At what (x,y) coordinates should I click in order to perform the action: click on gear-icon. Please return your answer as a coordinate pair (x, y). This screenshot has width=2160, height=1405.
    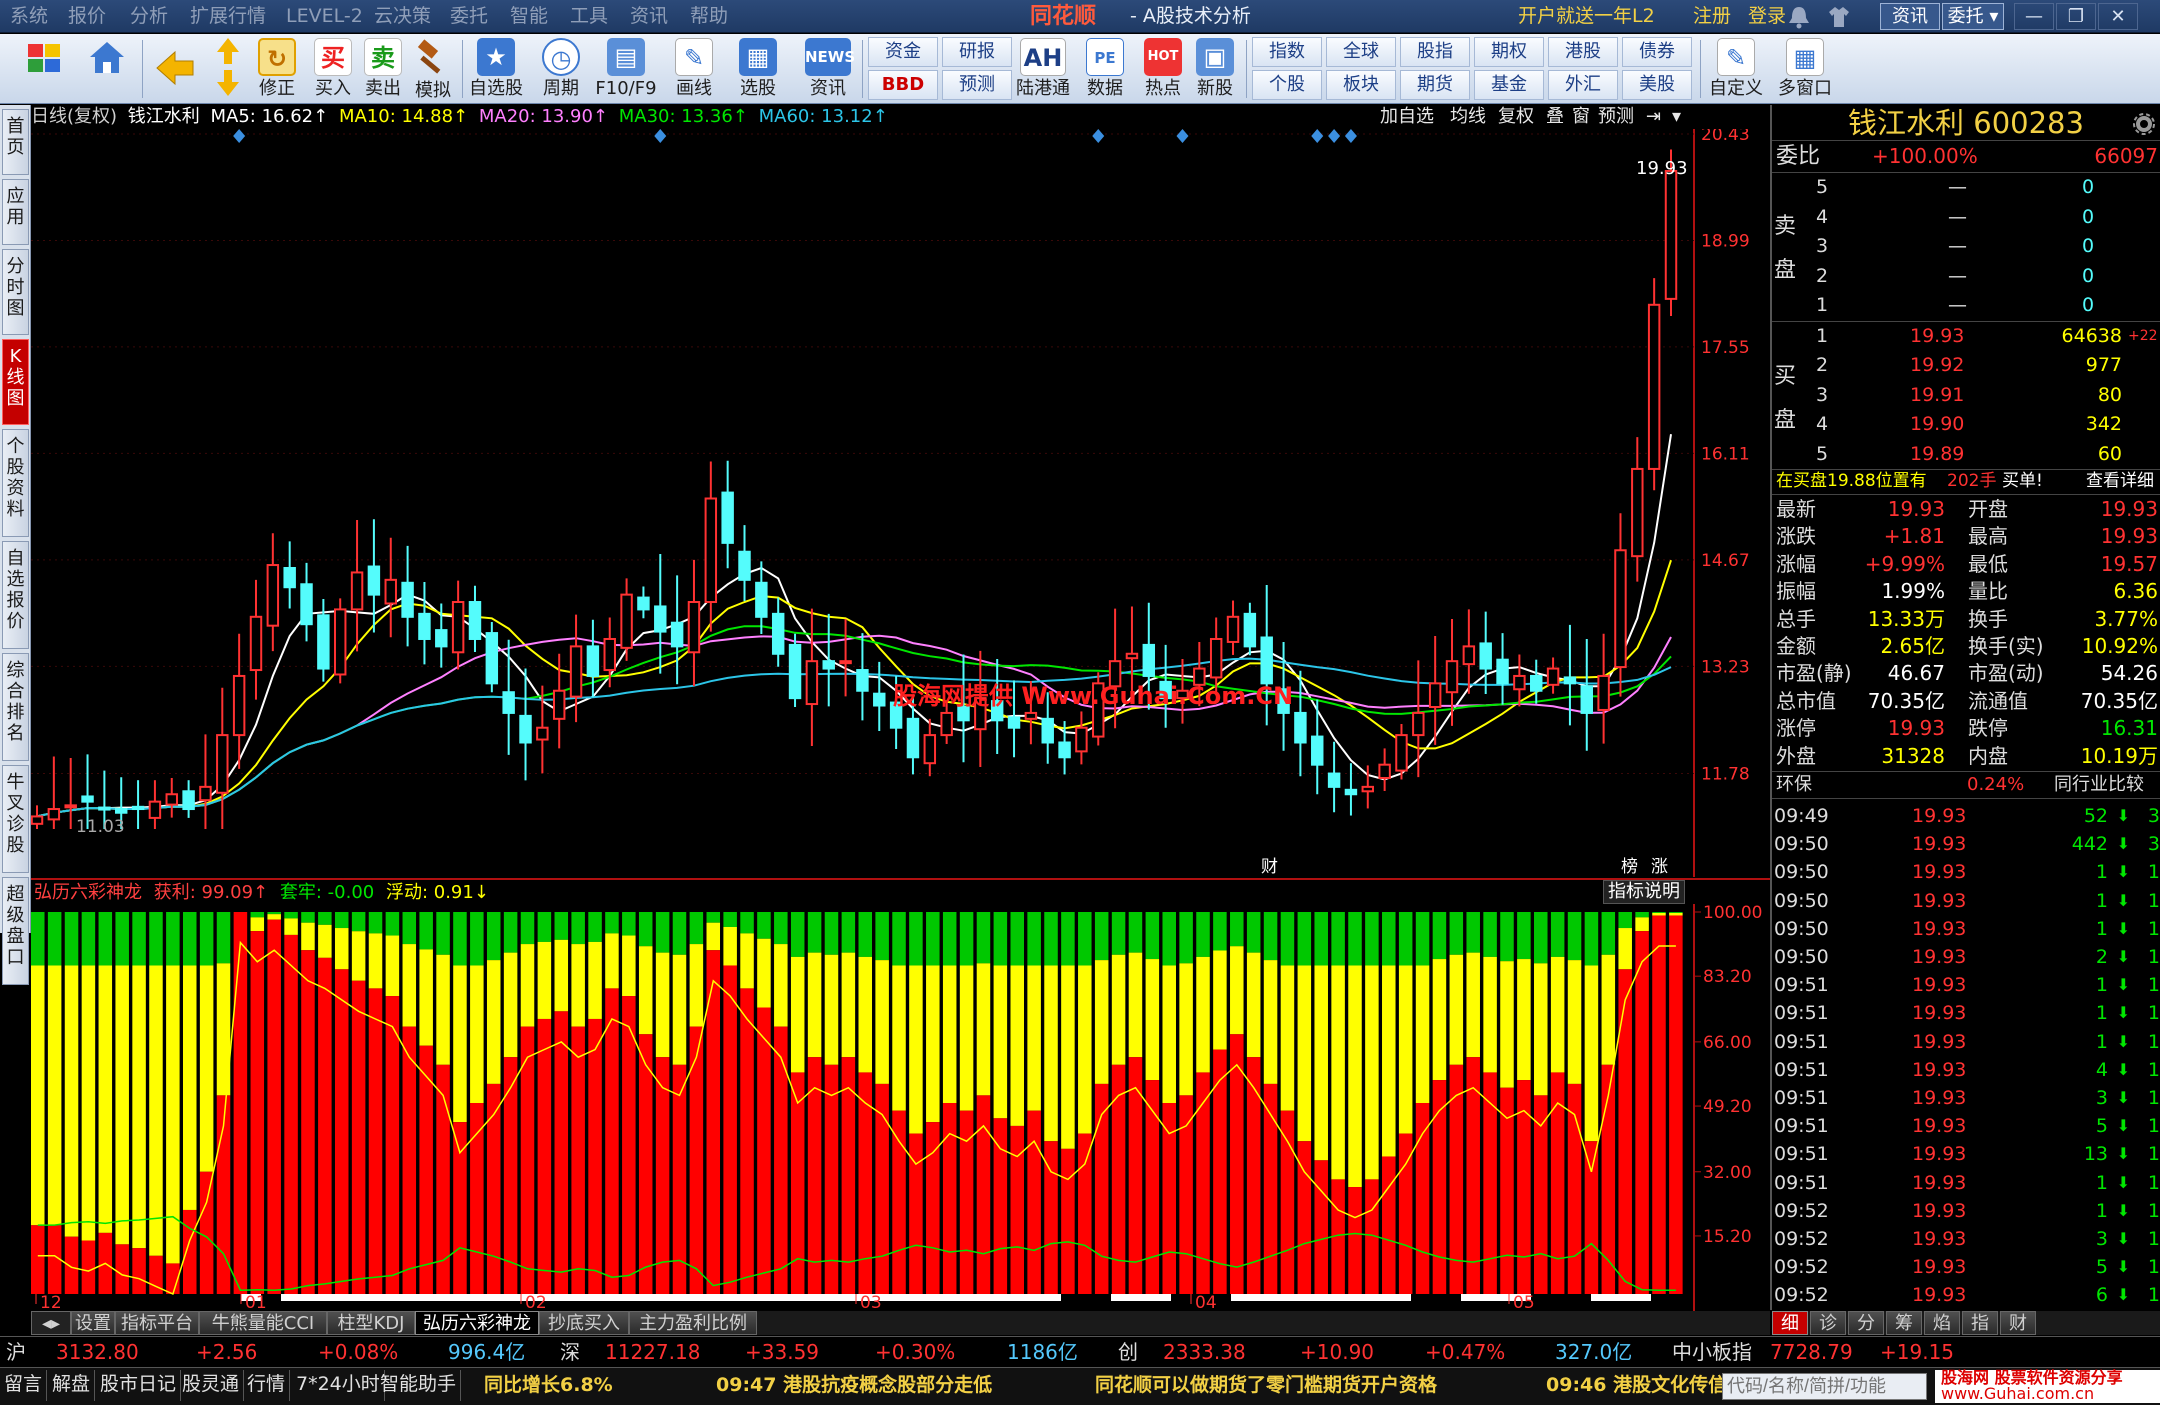
    Looking at the image, I should click on (2144, 124).